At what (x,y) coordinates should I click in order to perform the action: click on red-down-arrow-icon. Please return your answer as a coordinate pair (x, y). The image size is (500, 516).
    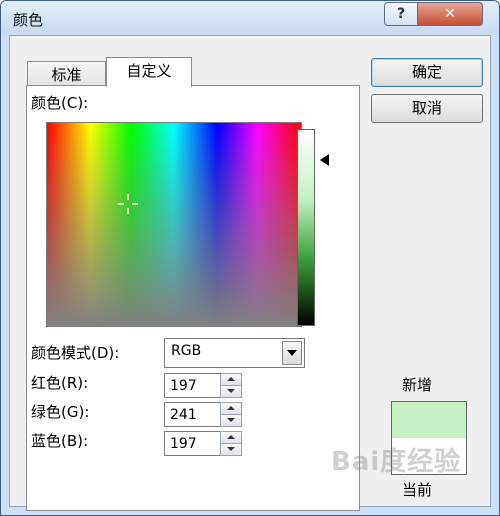
    Looking at the image, I should click on (231, 391).